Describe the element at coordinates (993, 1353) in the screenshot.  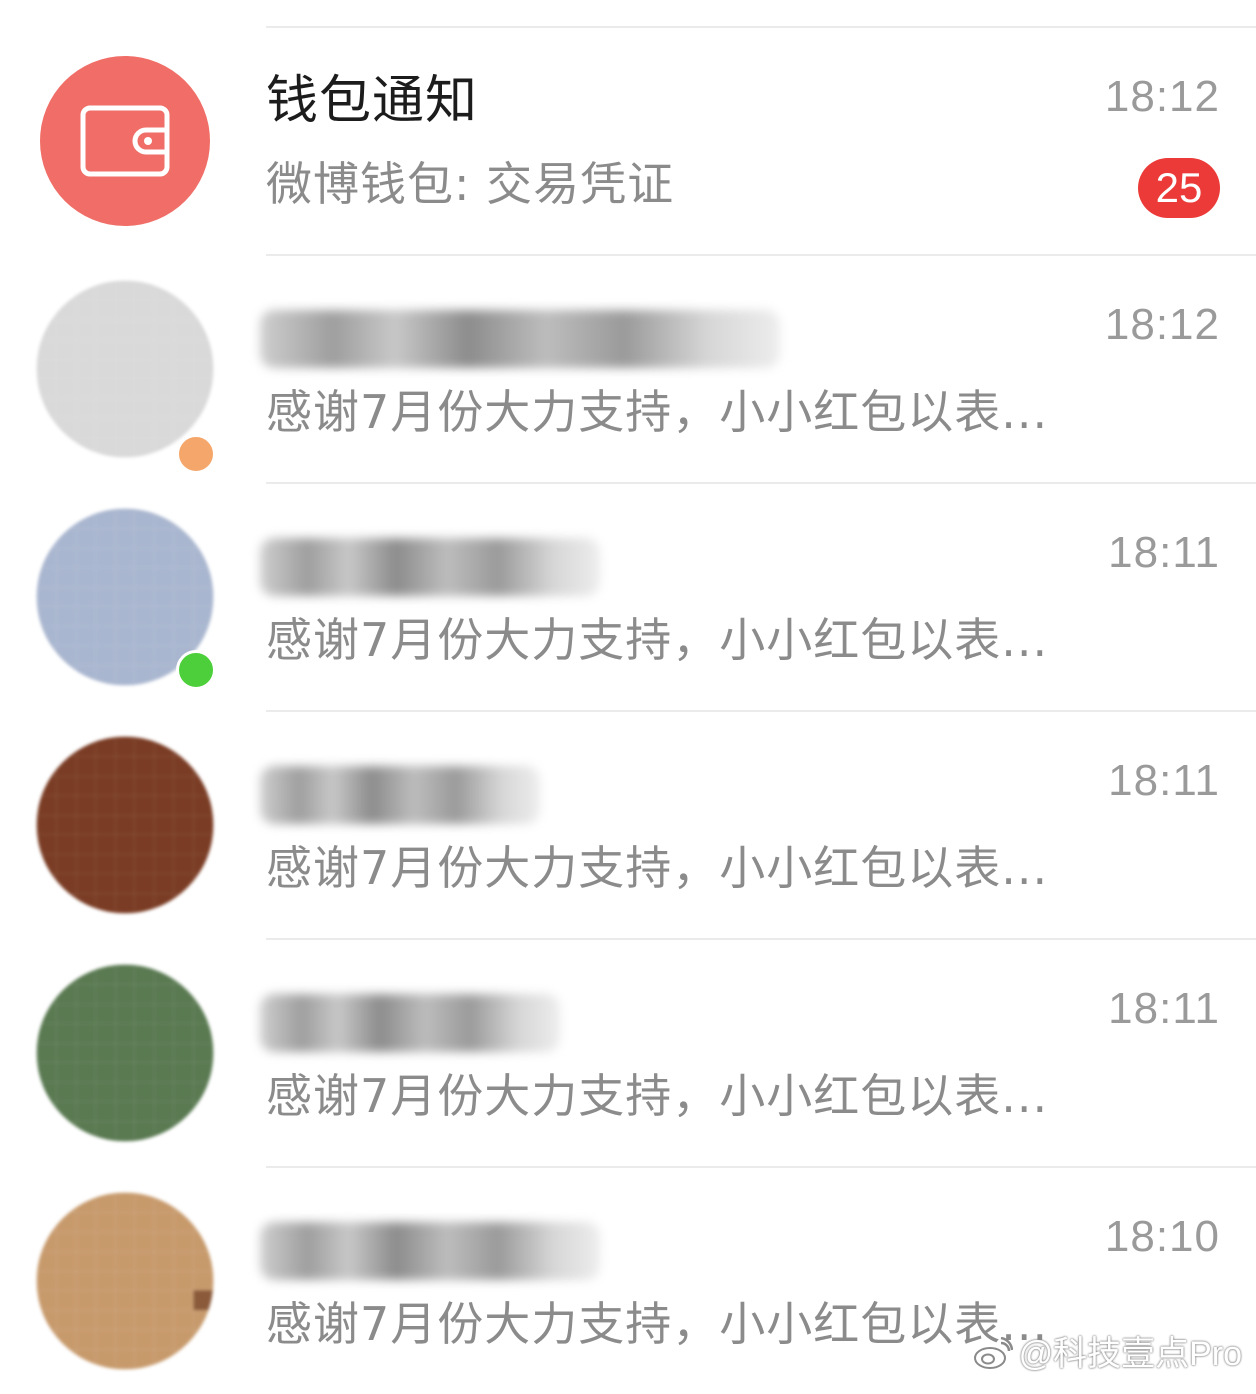
I see `weibo-logo-icon` at that location.